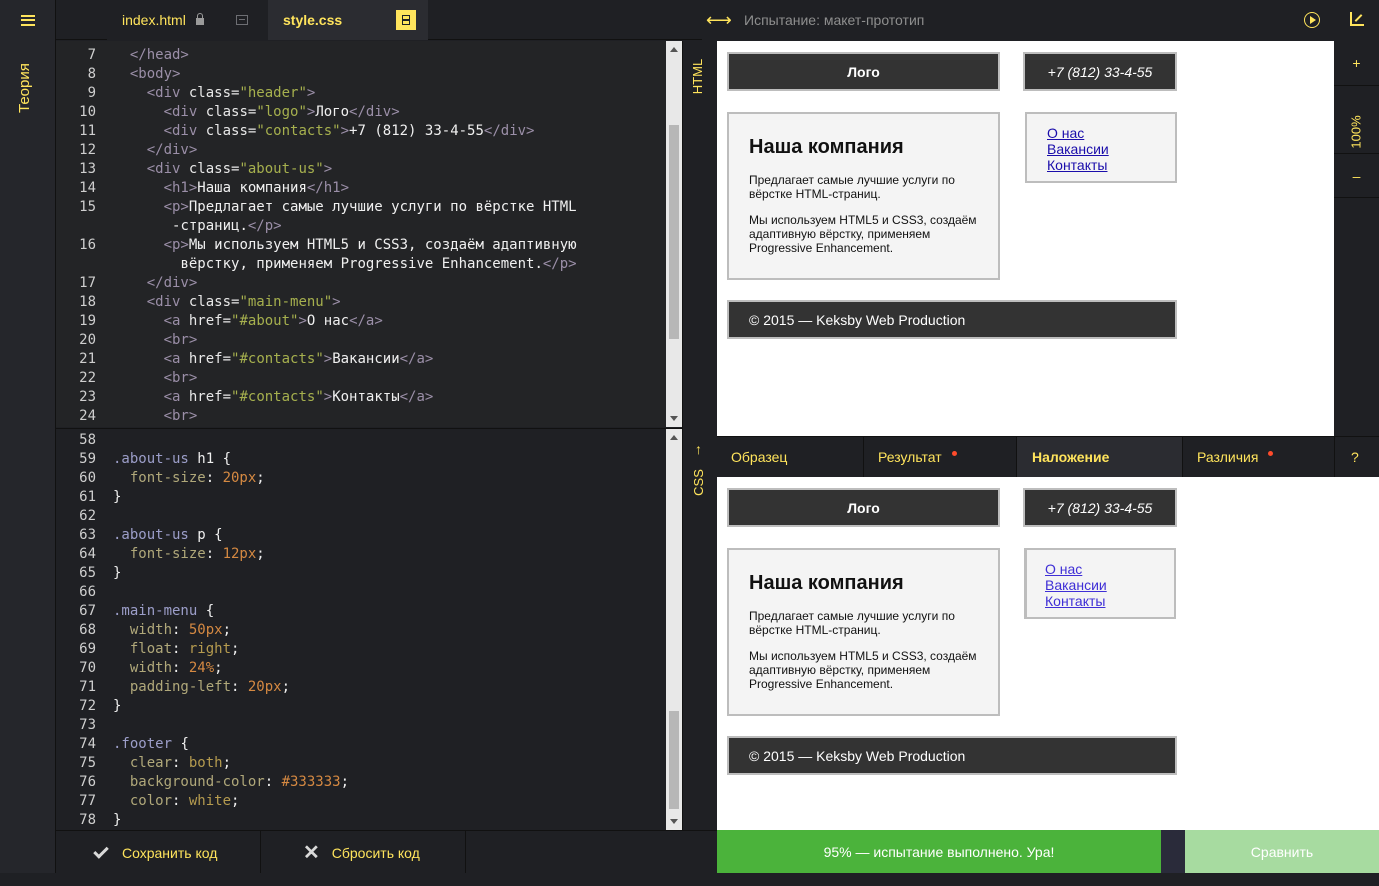 This screenshot has height=886, width=1379. What do you see at coordinates (172, 763) in the screenshot?
I see `code-text: clear: both;` at bounding box center [172, 763].